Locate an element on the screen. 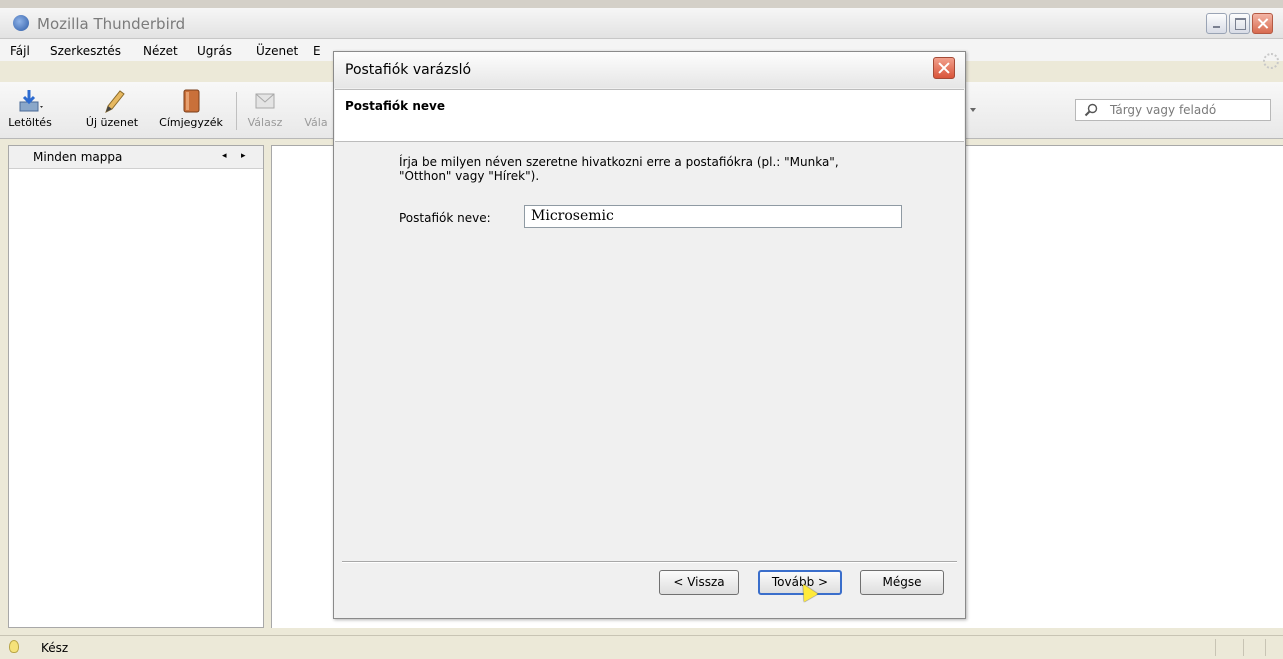  menu-file-label: Fájl is located at coordinates (20, 51).